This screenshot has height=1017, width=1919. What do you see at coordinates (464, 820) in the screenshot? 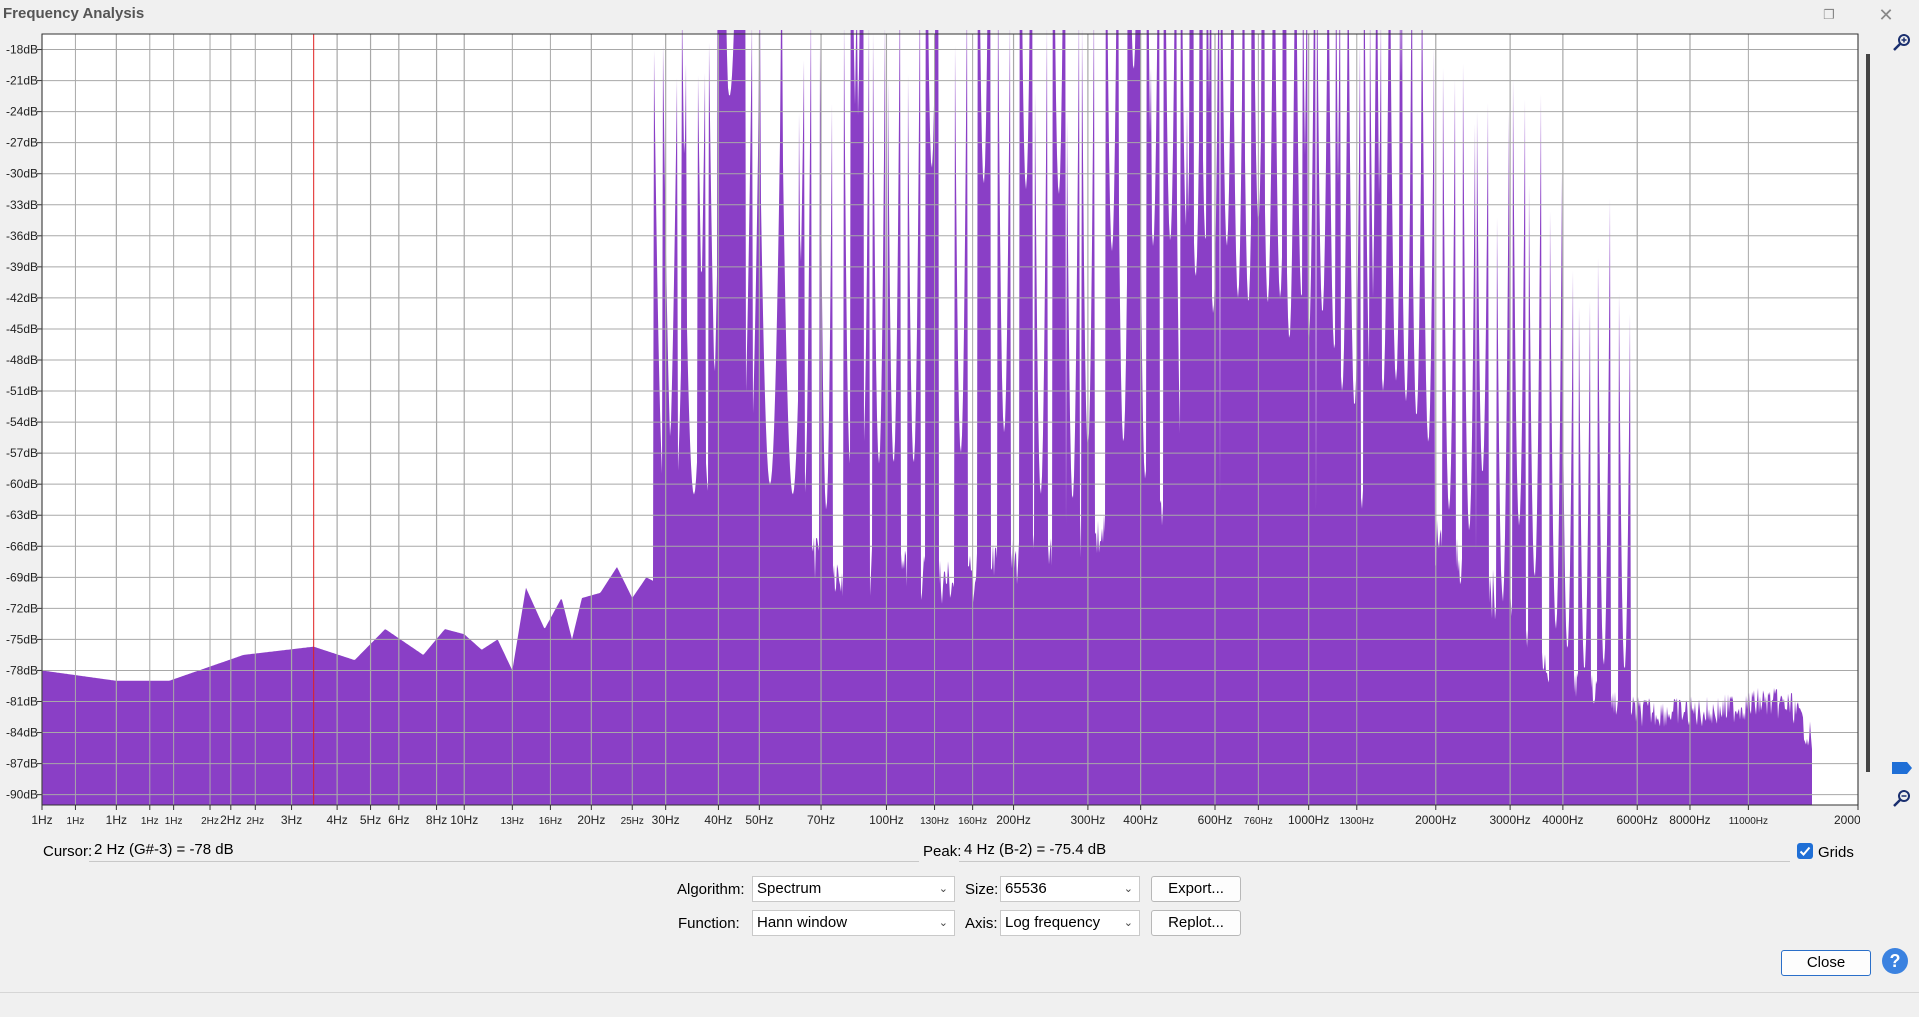
I see `x-tick-label: 10Hz` at bounding box center [464, 820].